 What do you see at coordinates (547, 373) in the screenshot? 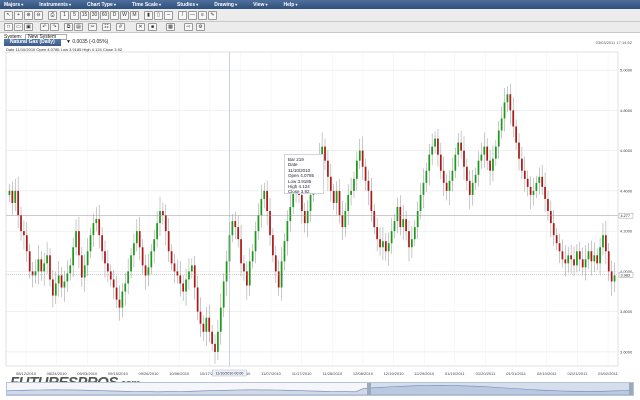
I see `x-tick-label: 02/10/2011` at bounding box center [547, 373].